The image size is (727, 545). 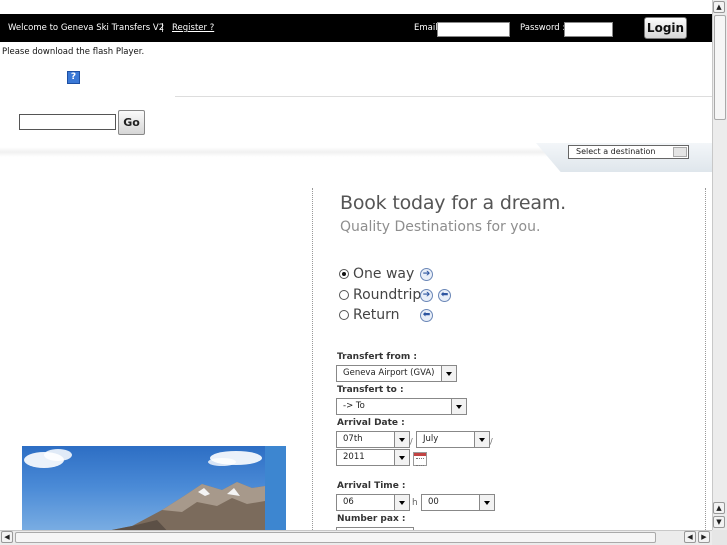 I want to click on trip-option-roundtrip: Roundtrip, so click(x=380, y=296).